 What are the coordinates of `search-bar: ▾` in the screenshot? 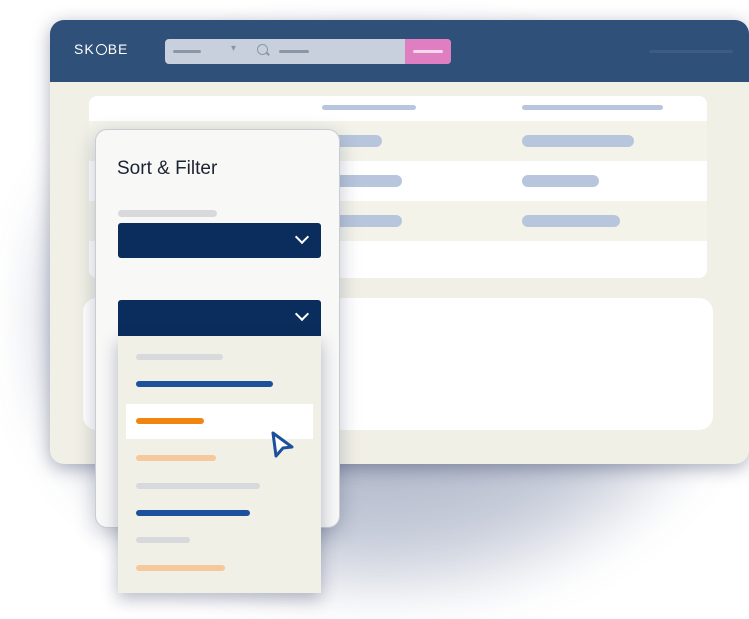 It's located at (308, 51).